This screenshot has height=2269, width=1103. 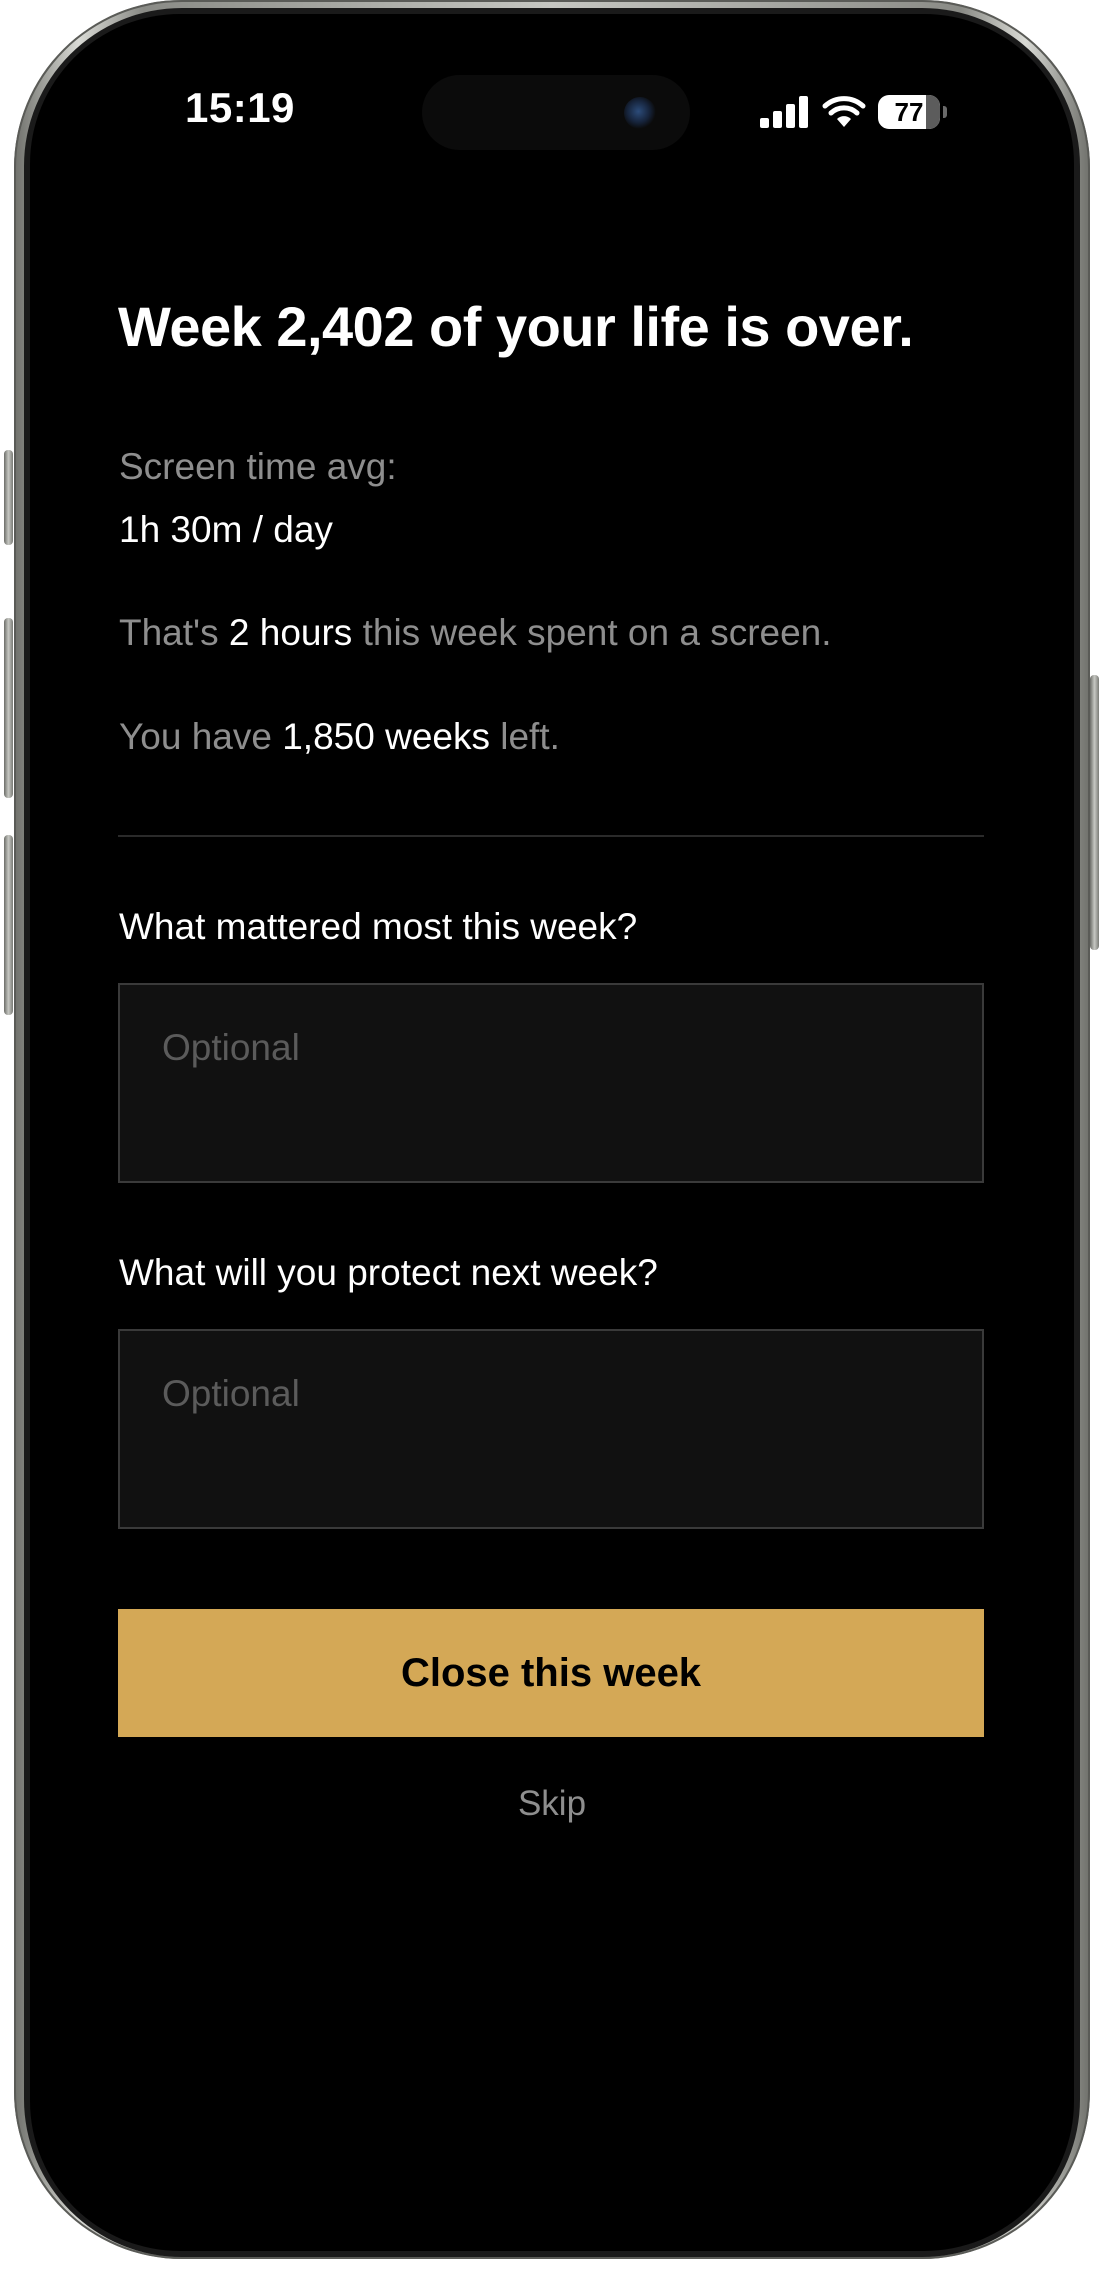 What do you see at coordinates (8, 497) in the screenshot?
I see `action-button` at bounding box center [8, 497].